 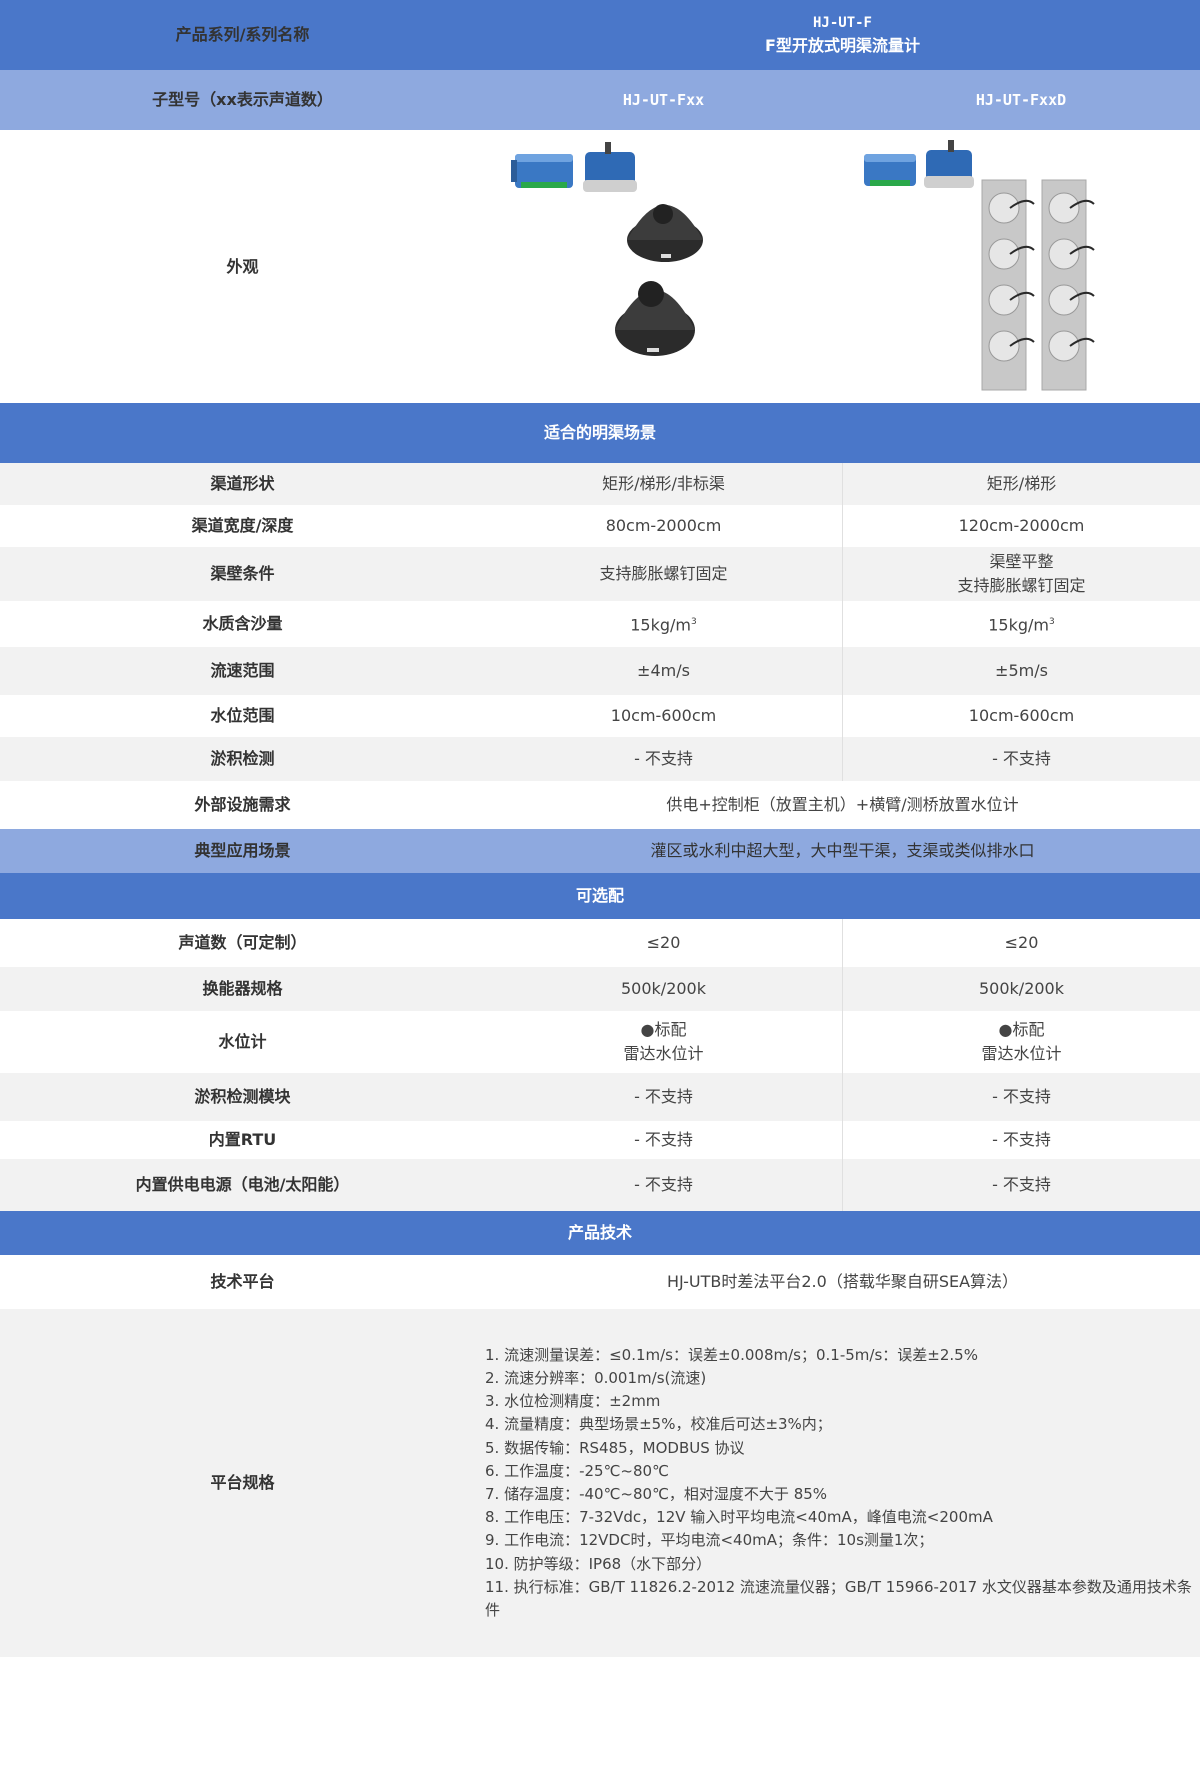 What do you see at coordinates (661, 625) in the screenshot?
I see `value-text: 15kg/m` at bounding box center [661, 625].